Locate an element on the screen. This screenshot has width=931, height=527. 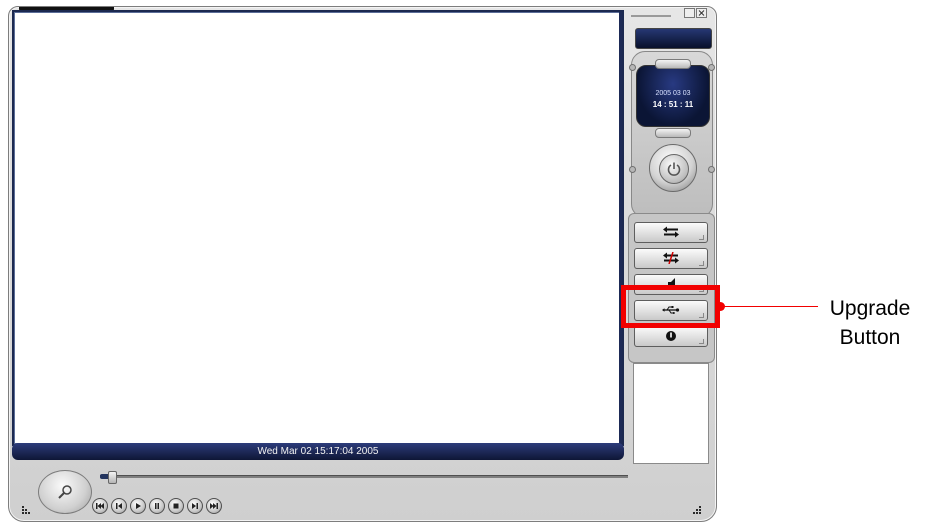
seek-thumb is located at coordinates (112, 477).